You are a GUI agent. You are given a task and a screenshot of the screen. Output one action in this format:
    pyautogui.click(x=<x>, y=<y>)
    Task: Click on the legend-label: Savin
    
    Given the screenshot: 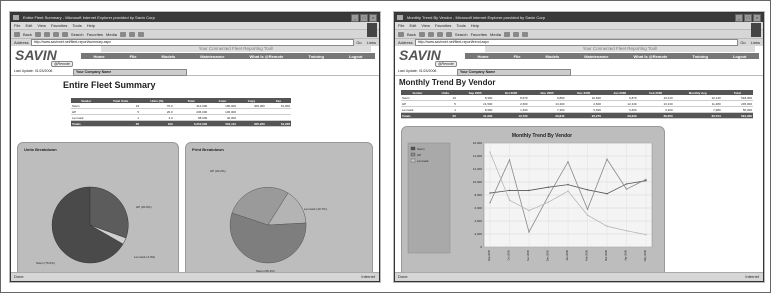 What is the action you would take?
    pyautogui.click(x=421, y=149)
    